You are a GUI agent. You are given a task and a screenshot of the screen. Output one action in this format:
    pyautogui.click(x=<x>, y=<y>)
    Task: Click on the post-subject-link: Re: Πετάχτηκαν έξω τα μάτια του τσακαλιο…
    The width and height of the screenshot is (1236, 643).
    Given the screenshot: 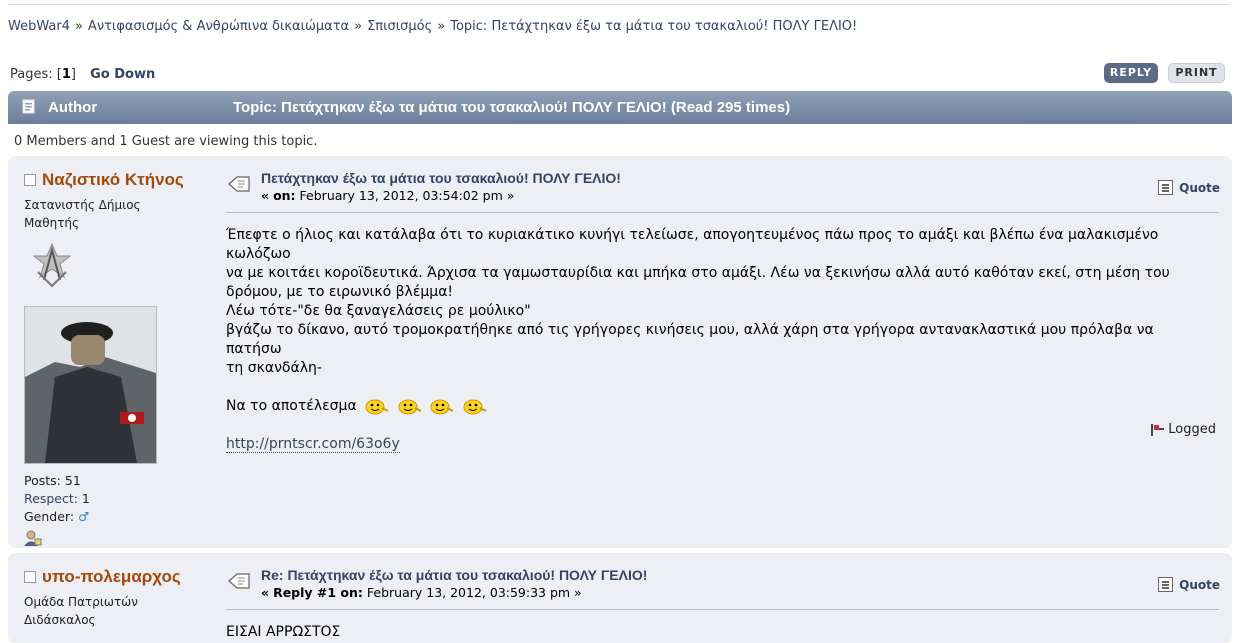 What is the action you would take?
    pyautogui.click(x=454, y=575)
    